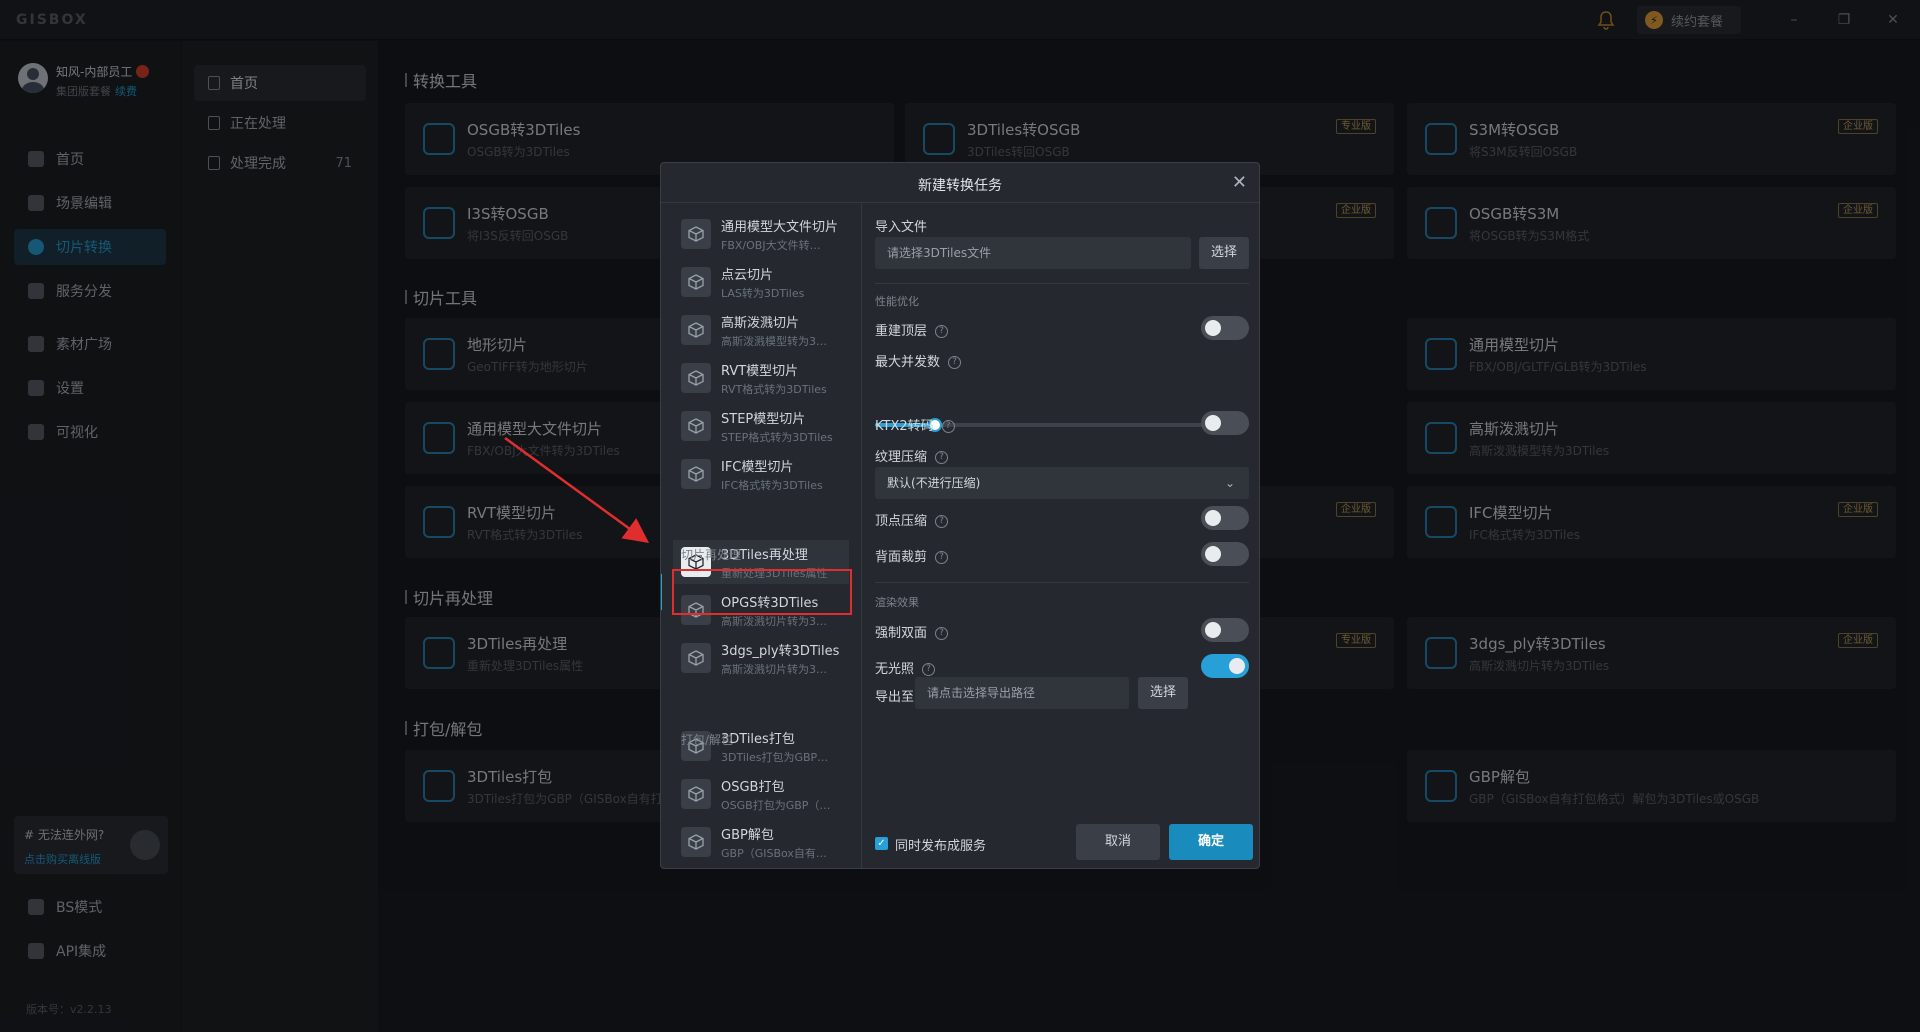  I want to click on task-type-item: IFC模型切片 IFC格式转为3DTiles, so click(761, 474).